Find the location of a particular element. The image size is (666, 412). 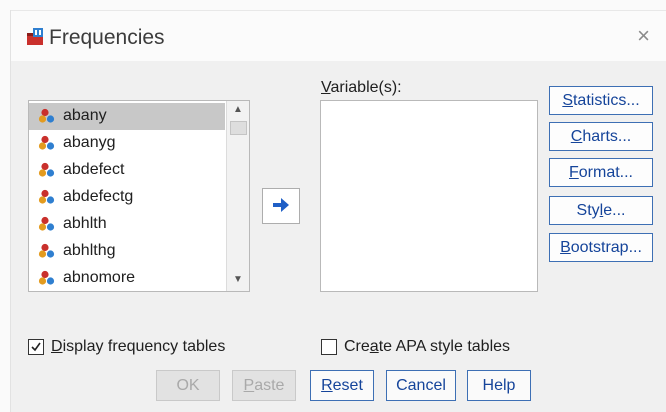

list-item: abanyg is located at coordinates (127, 143).